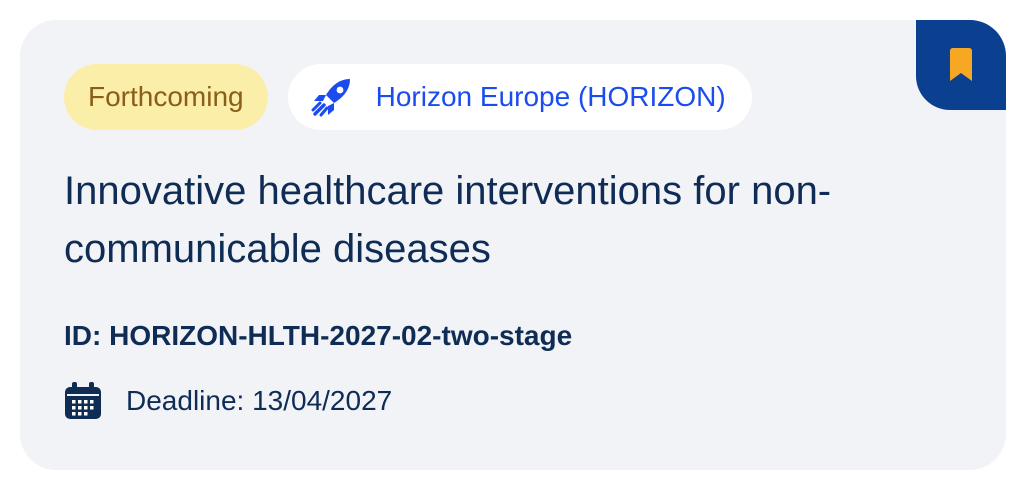 Image resolution: width=1024 pixels, height=488 pixels. I want to click on program-tag: Horizon Europe (HORIZON), so click(519, 97).